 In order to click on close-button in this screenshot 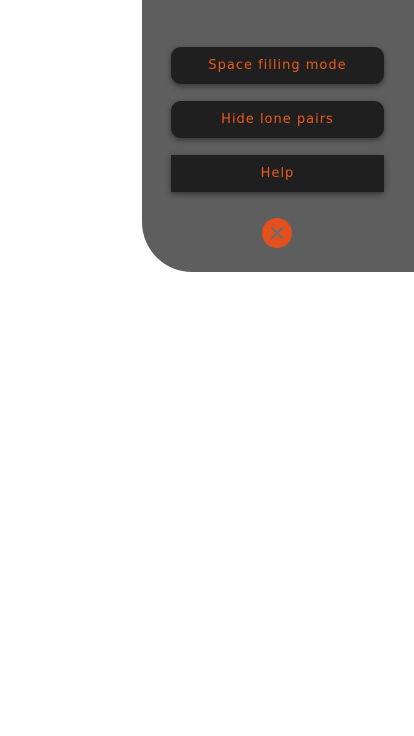, I will do `click(277, 233)`.